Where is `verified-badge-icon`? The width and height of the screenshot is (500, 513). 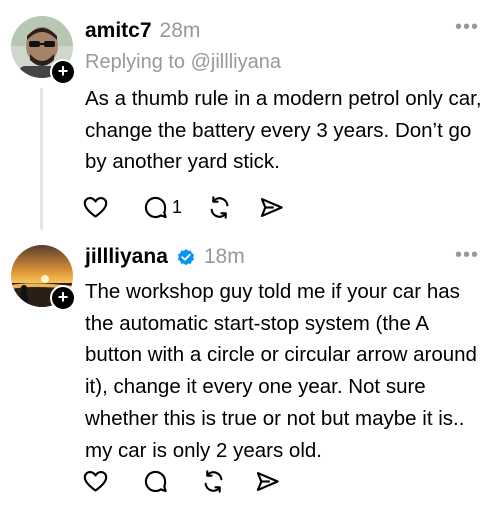 verified-badge-icon is located at coordinates (185, 257).